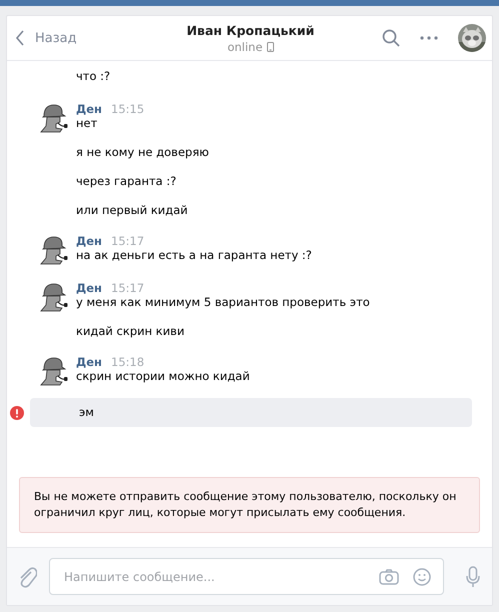 The height and width of the screenshot is (612, 499). I want to click on online-status: online, so click(245, 47).